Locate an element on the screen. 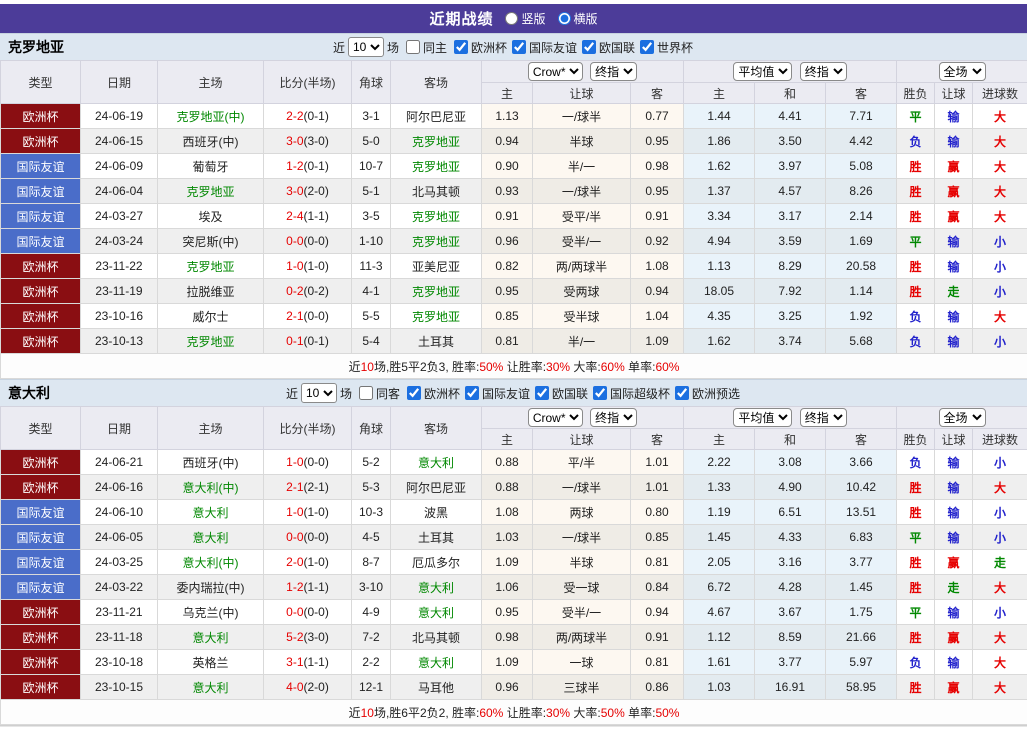  avg-home-odds: 1.86 is located at coordinates (719, 141).